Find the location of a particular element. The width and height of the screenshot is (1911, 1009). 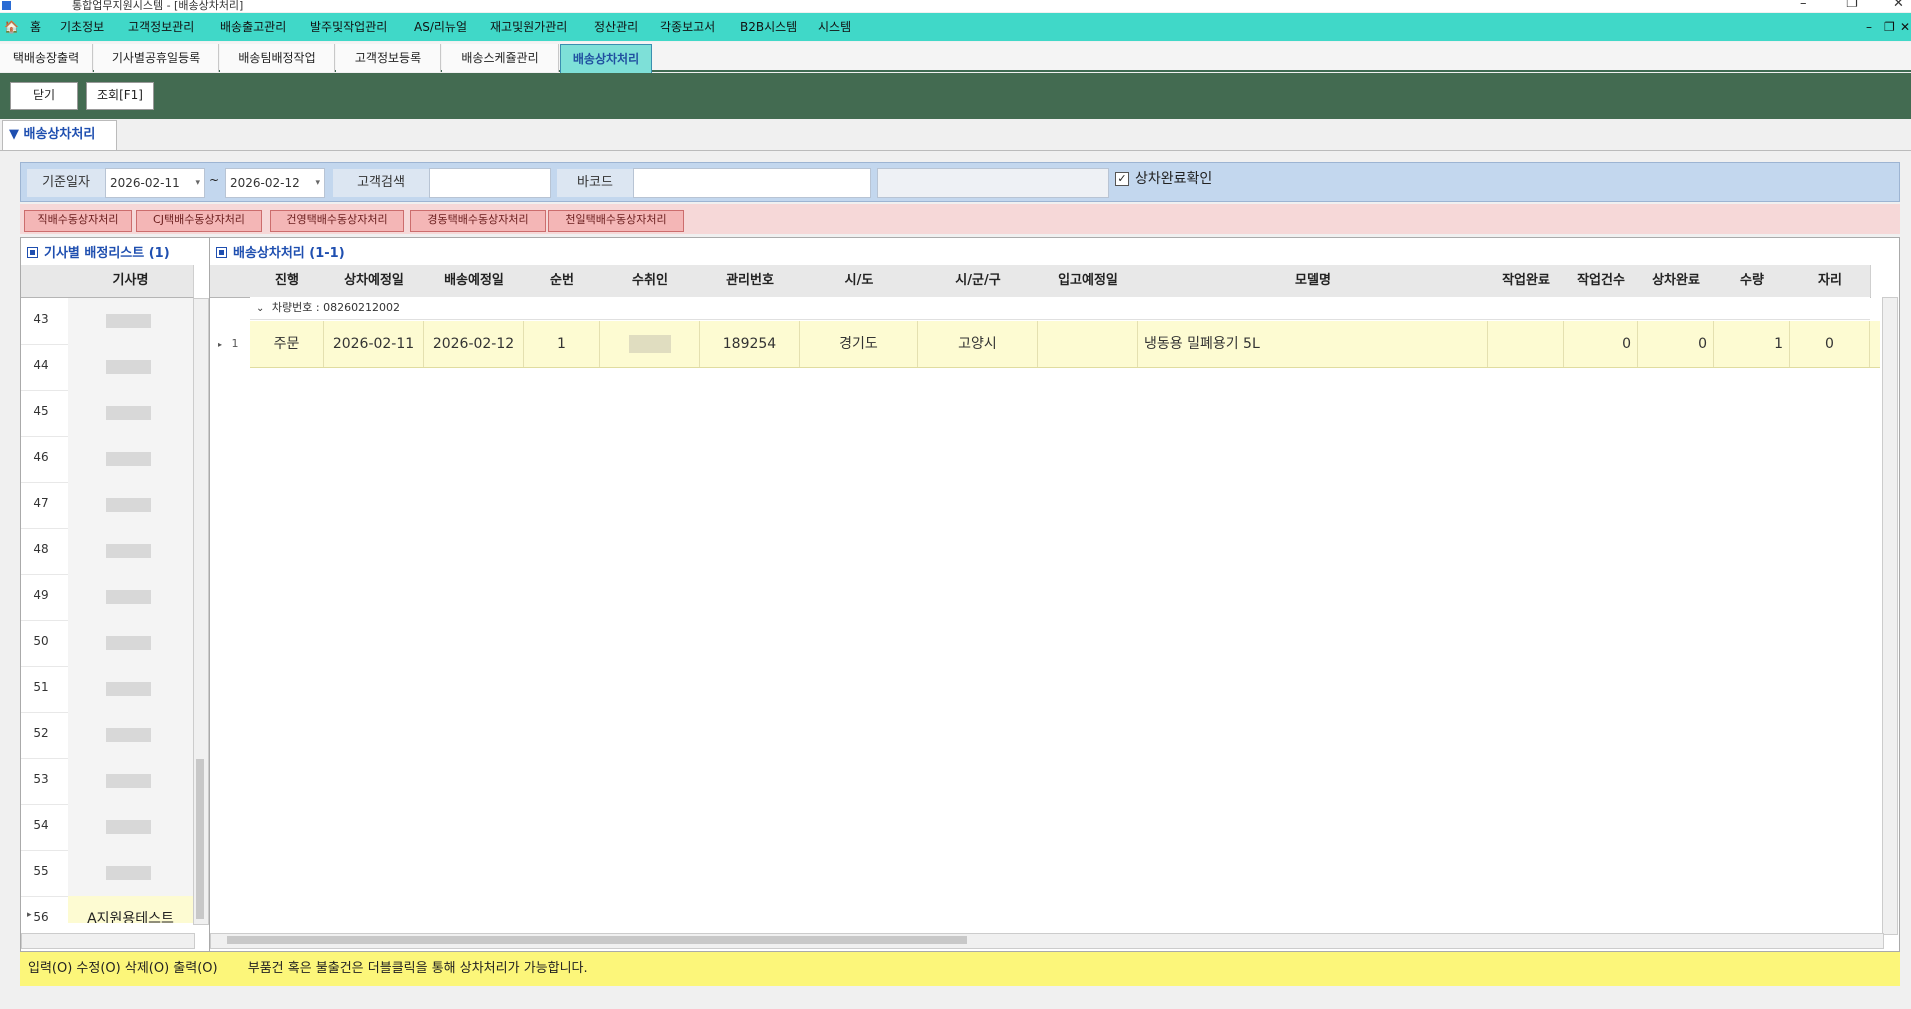

section-divider is located at coordinates (955, 150).